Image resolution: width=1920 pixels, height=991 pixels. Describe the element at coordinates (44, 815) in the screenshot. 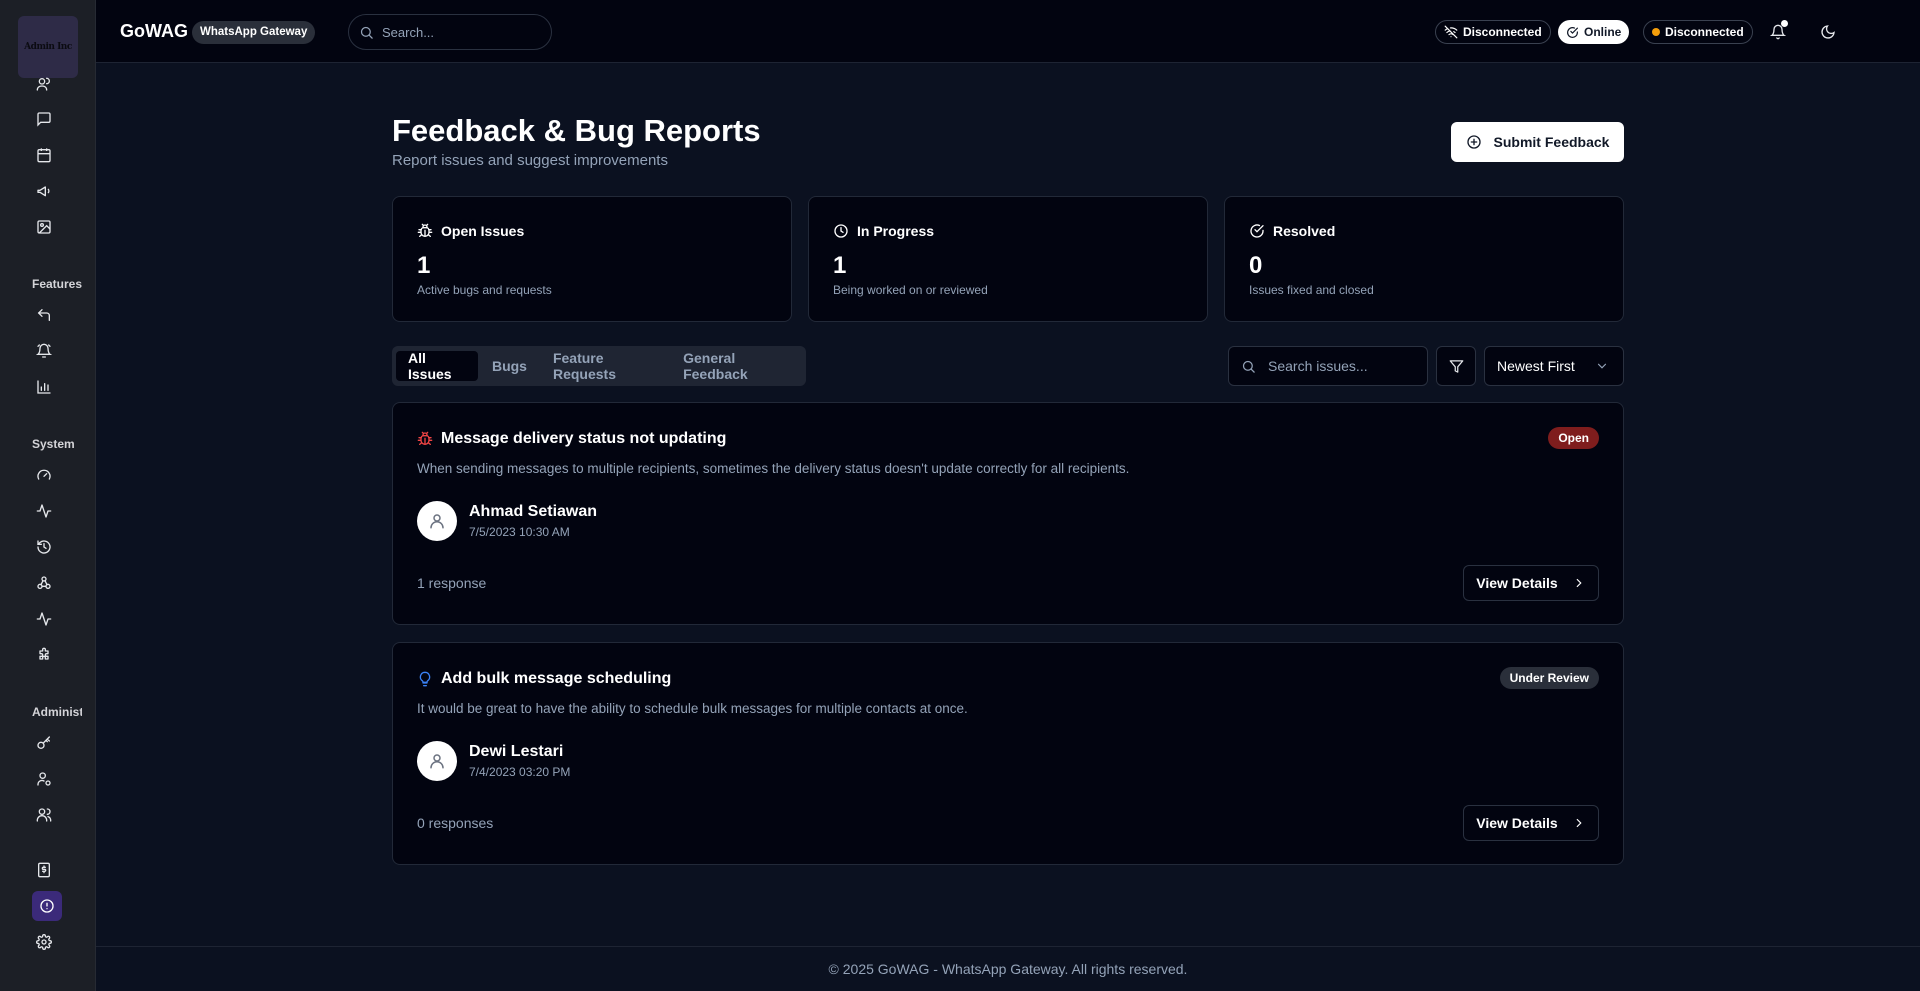

I see `users-icon` at that location.